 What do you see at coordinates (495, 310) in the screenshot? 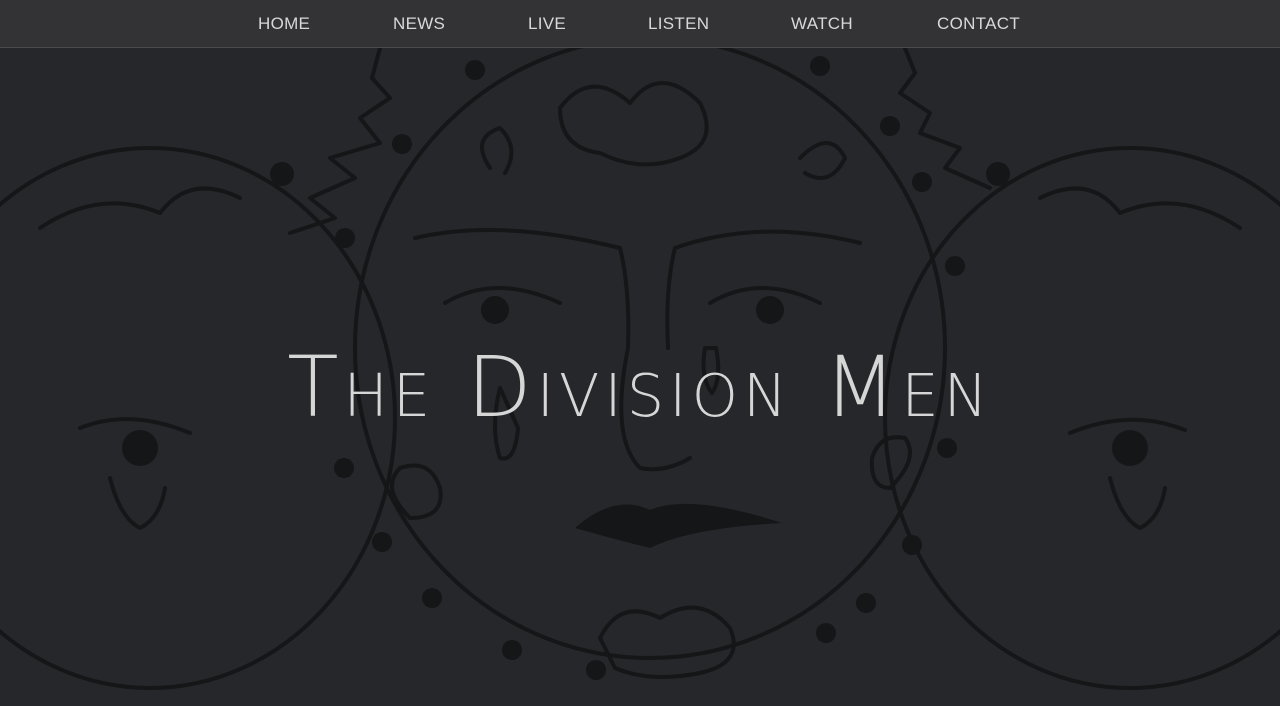
I see `left-pupil` at bounding box center [495, 310].